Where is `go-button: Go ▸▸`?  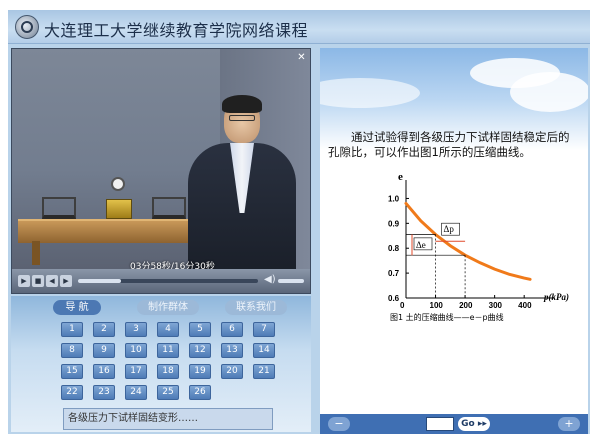 go-button: Go ▸▸ is located at coordinates (474, 424).